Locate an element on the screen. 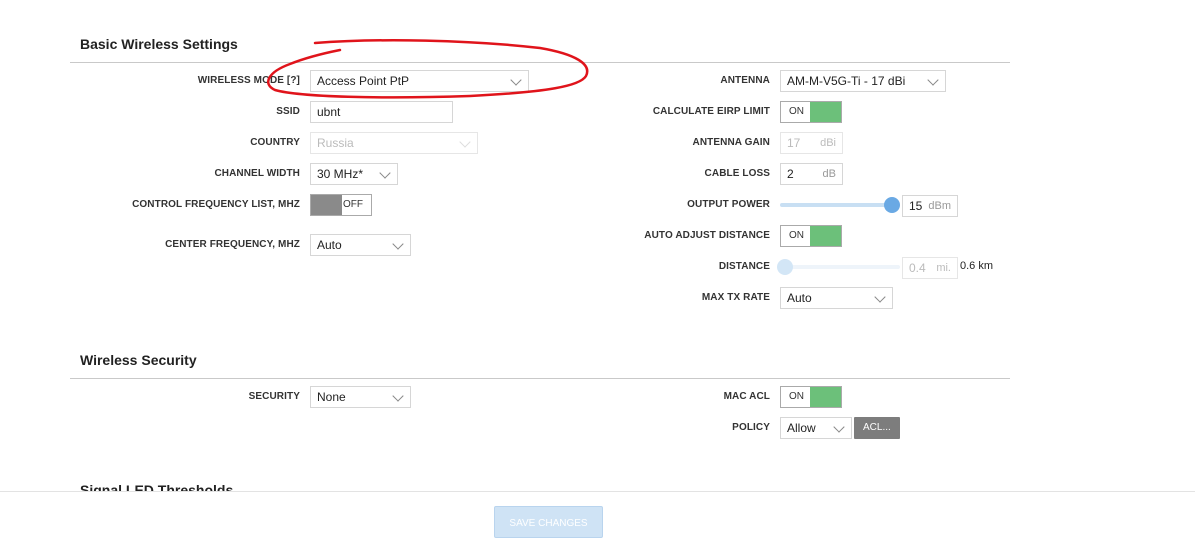  distance-input: 0.4 mi. is located at coordinates (930, 268).